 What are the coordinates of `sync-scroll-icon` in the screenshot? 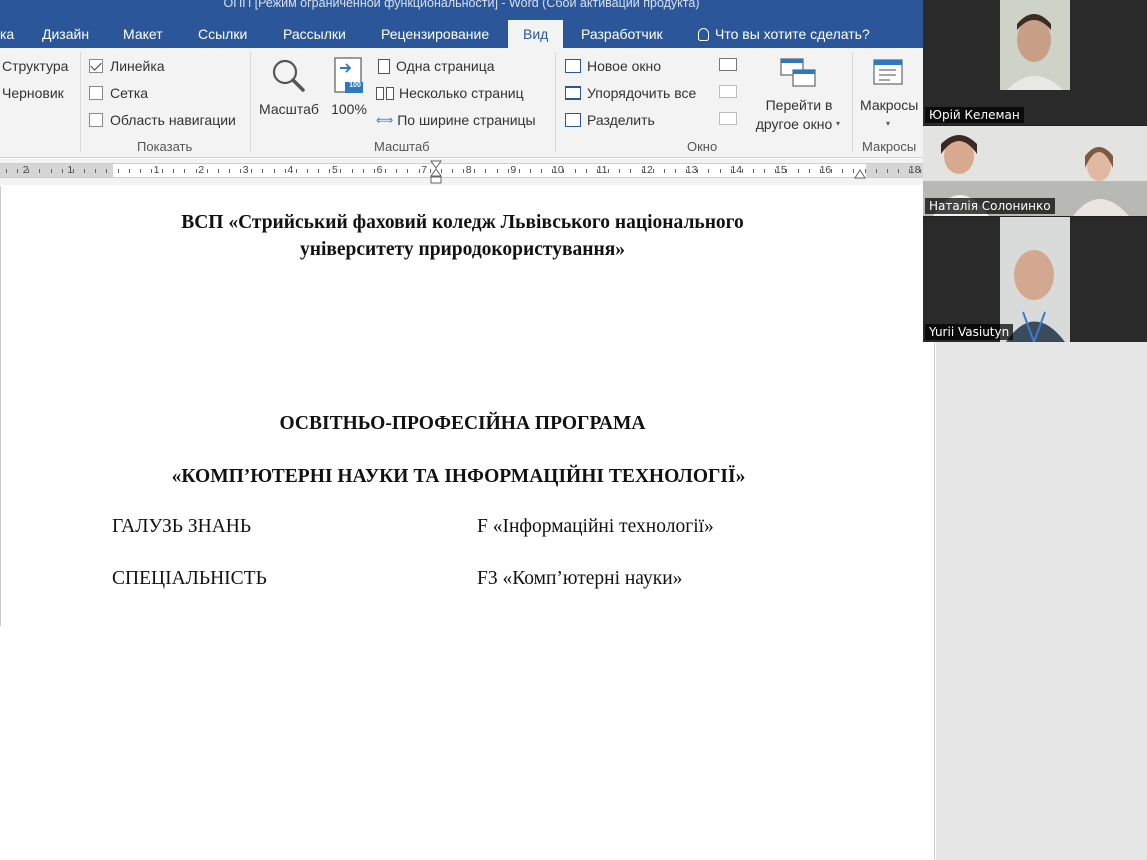 It's located at (728, 91).